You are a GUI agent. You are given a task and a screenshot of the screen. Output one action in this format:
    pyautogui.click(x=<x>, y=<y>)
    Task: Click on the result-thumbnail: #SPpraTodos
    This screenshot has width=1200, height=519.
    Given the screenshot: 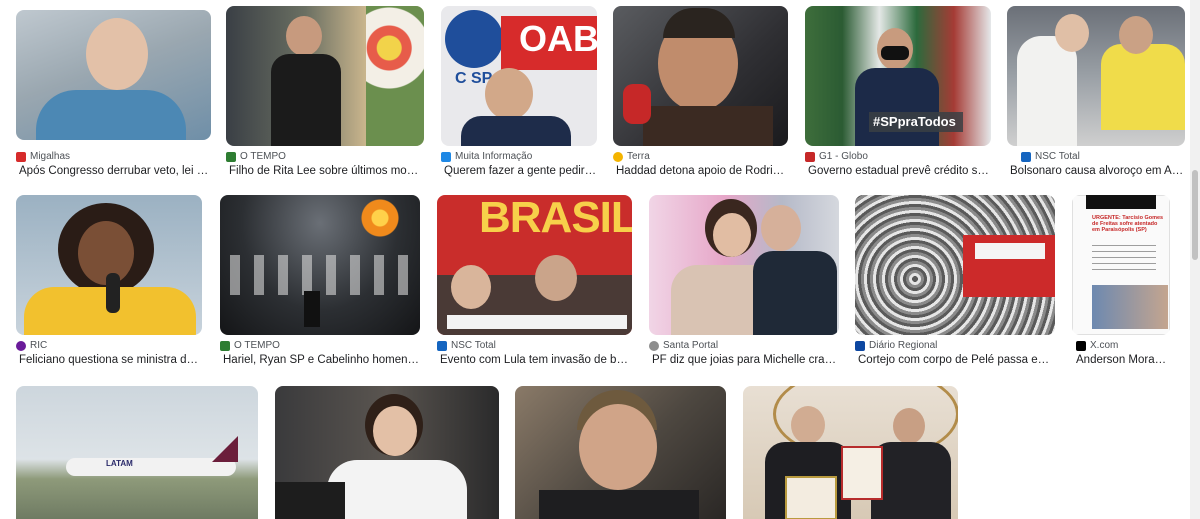 What is the action you would take?
    pyautogui.click(x=898, y=76)
    